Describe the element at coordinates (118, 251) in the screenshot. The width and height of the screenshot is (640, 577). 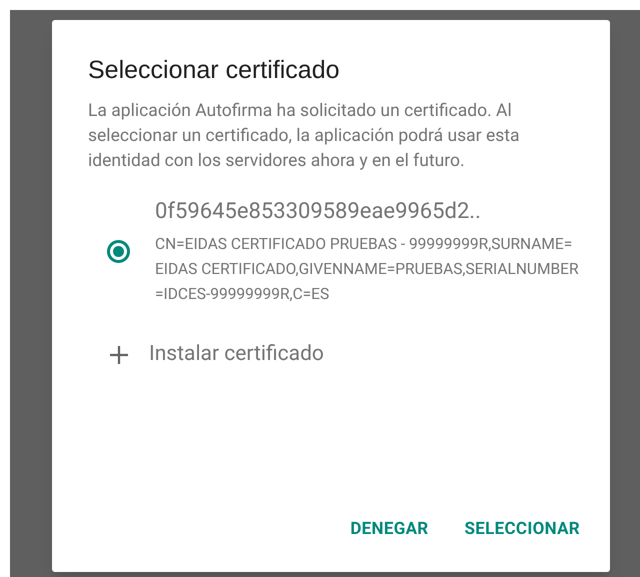
I see `radio-button` at that location.